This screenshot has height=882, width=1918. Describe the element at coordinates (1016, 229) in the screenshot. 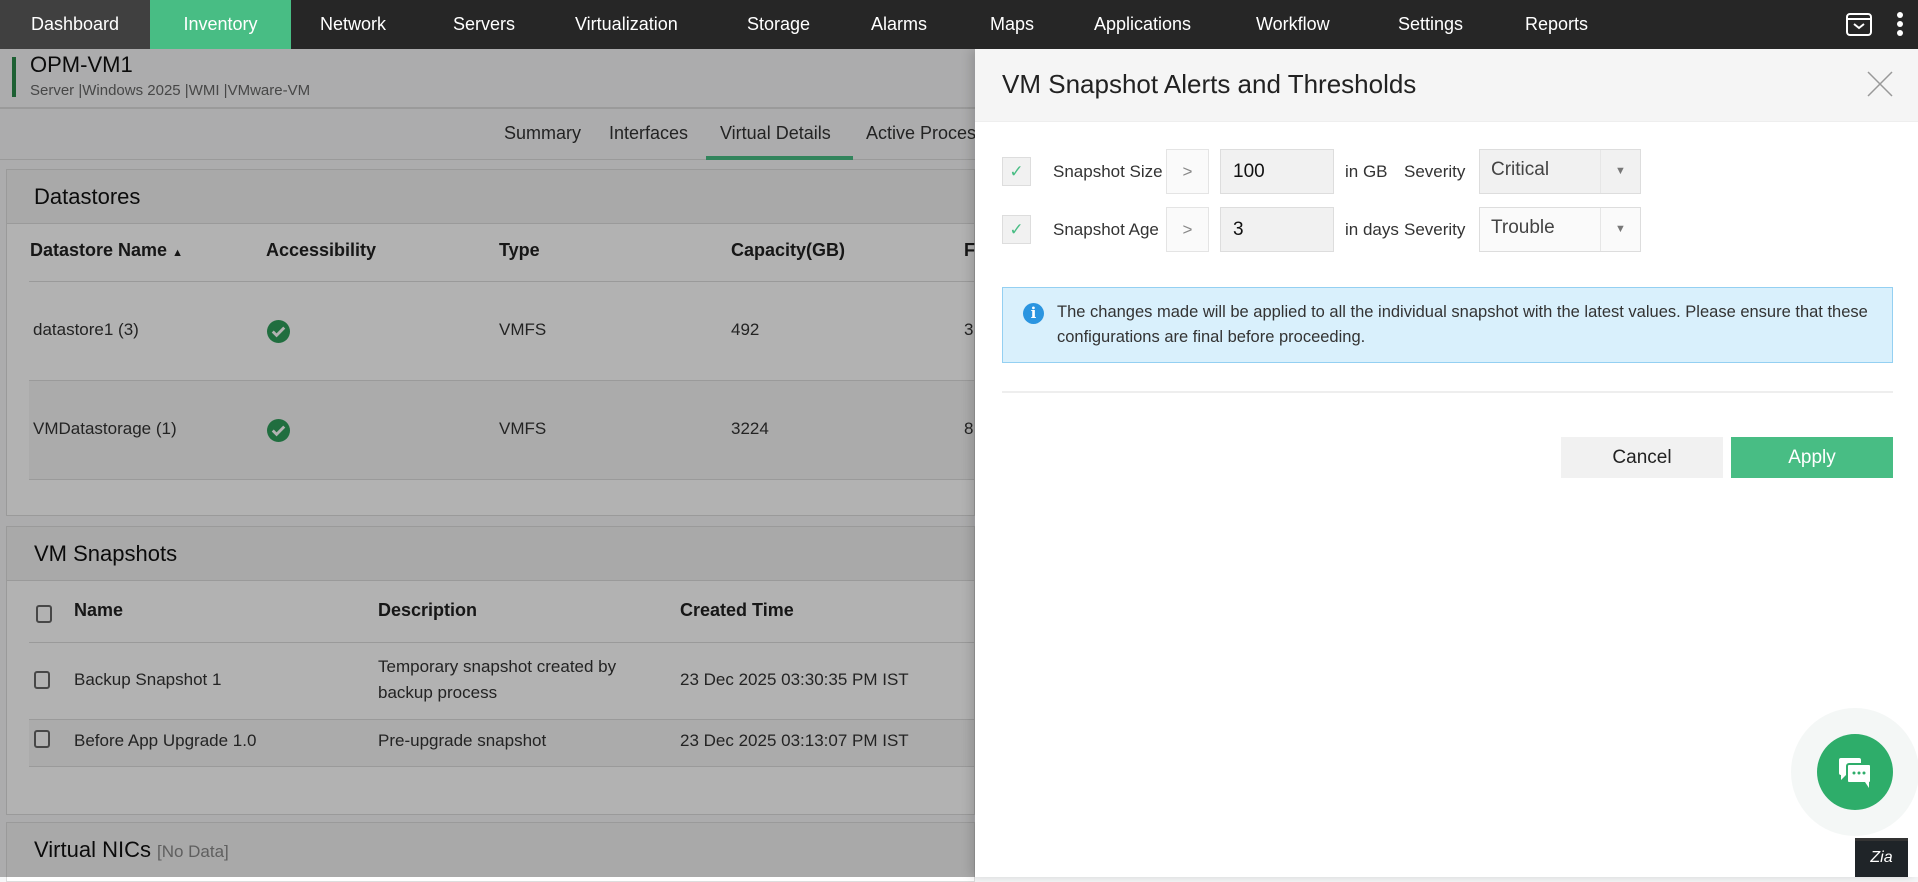

I see `snapshot-age-checkbox: ✓` at that location.